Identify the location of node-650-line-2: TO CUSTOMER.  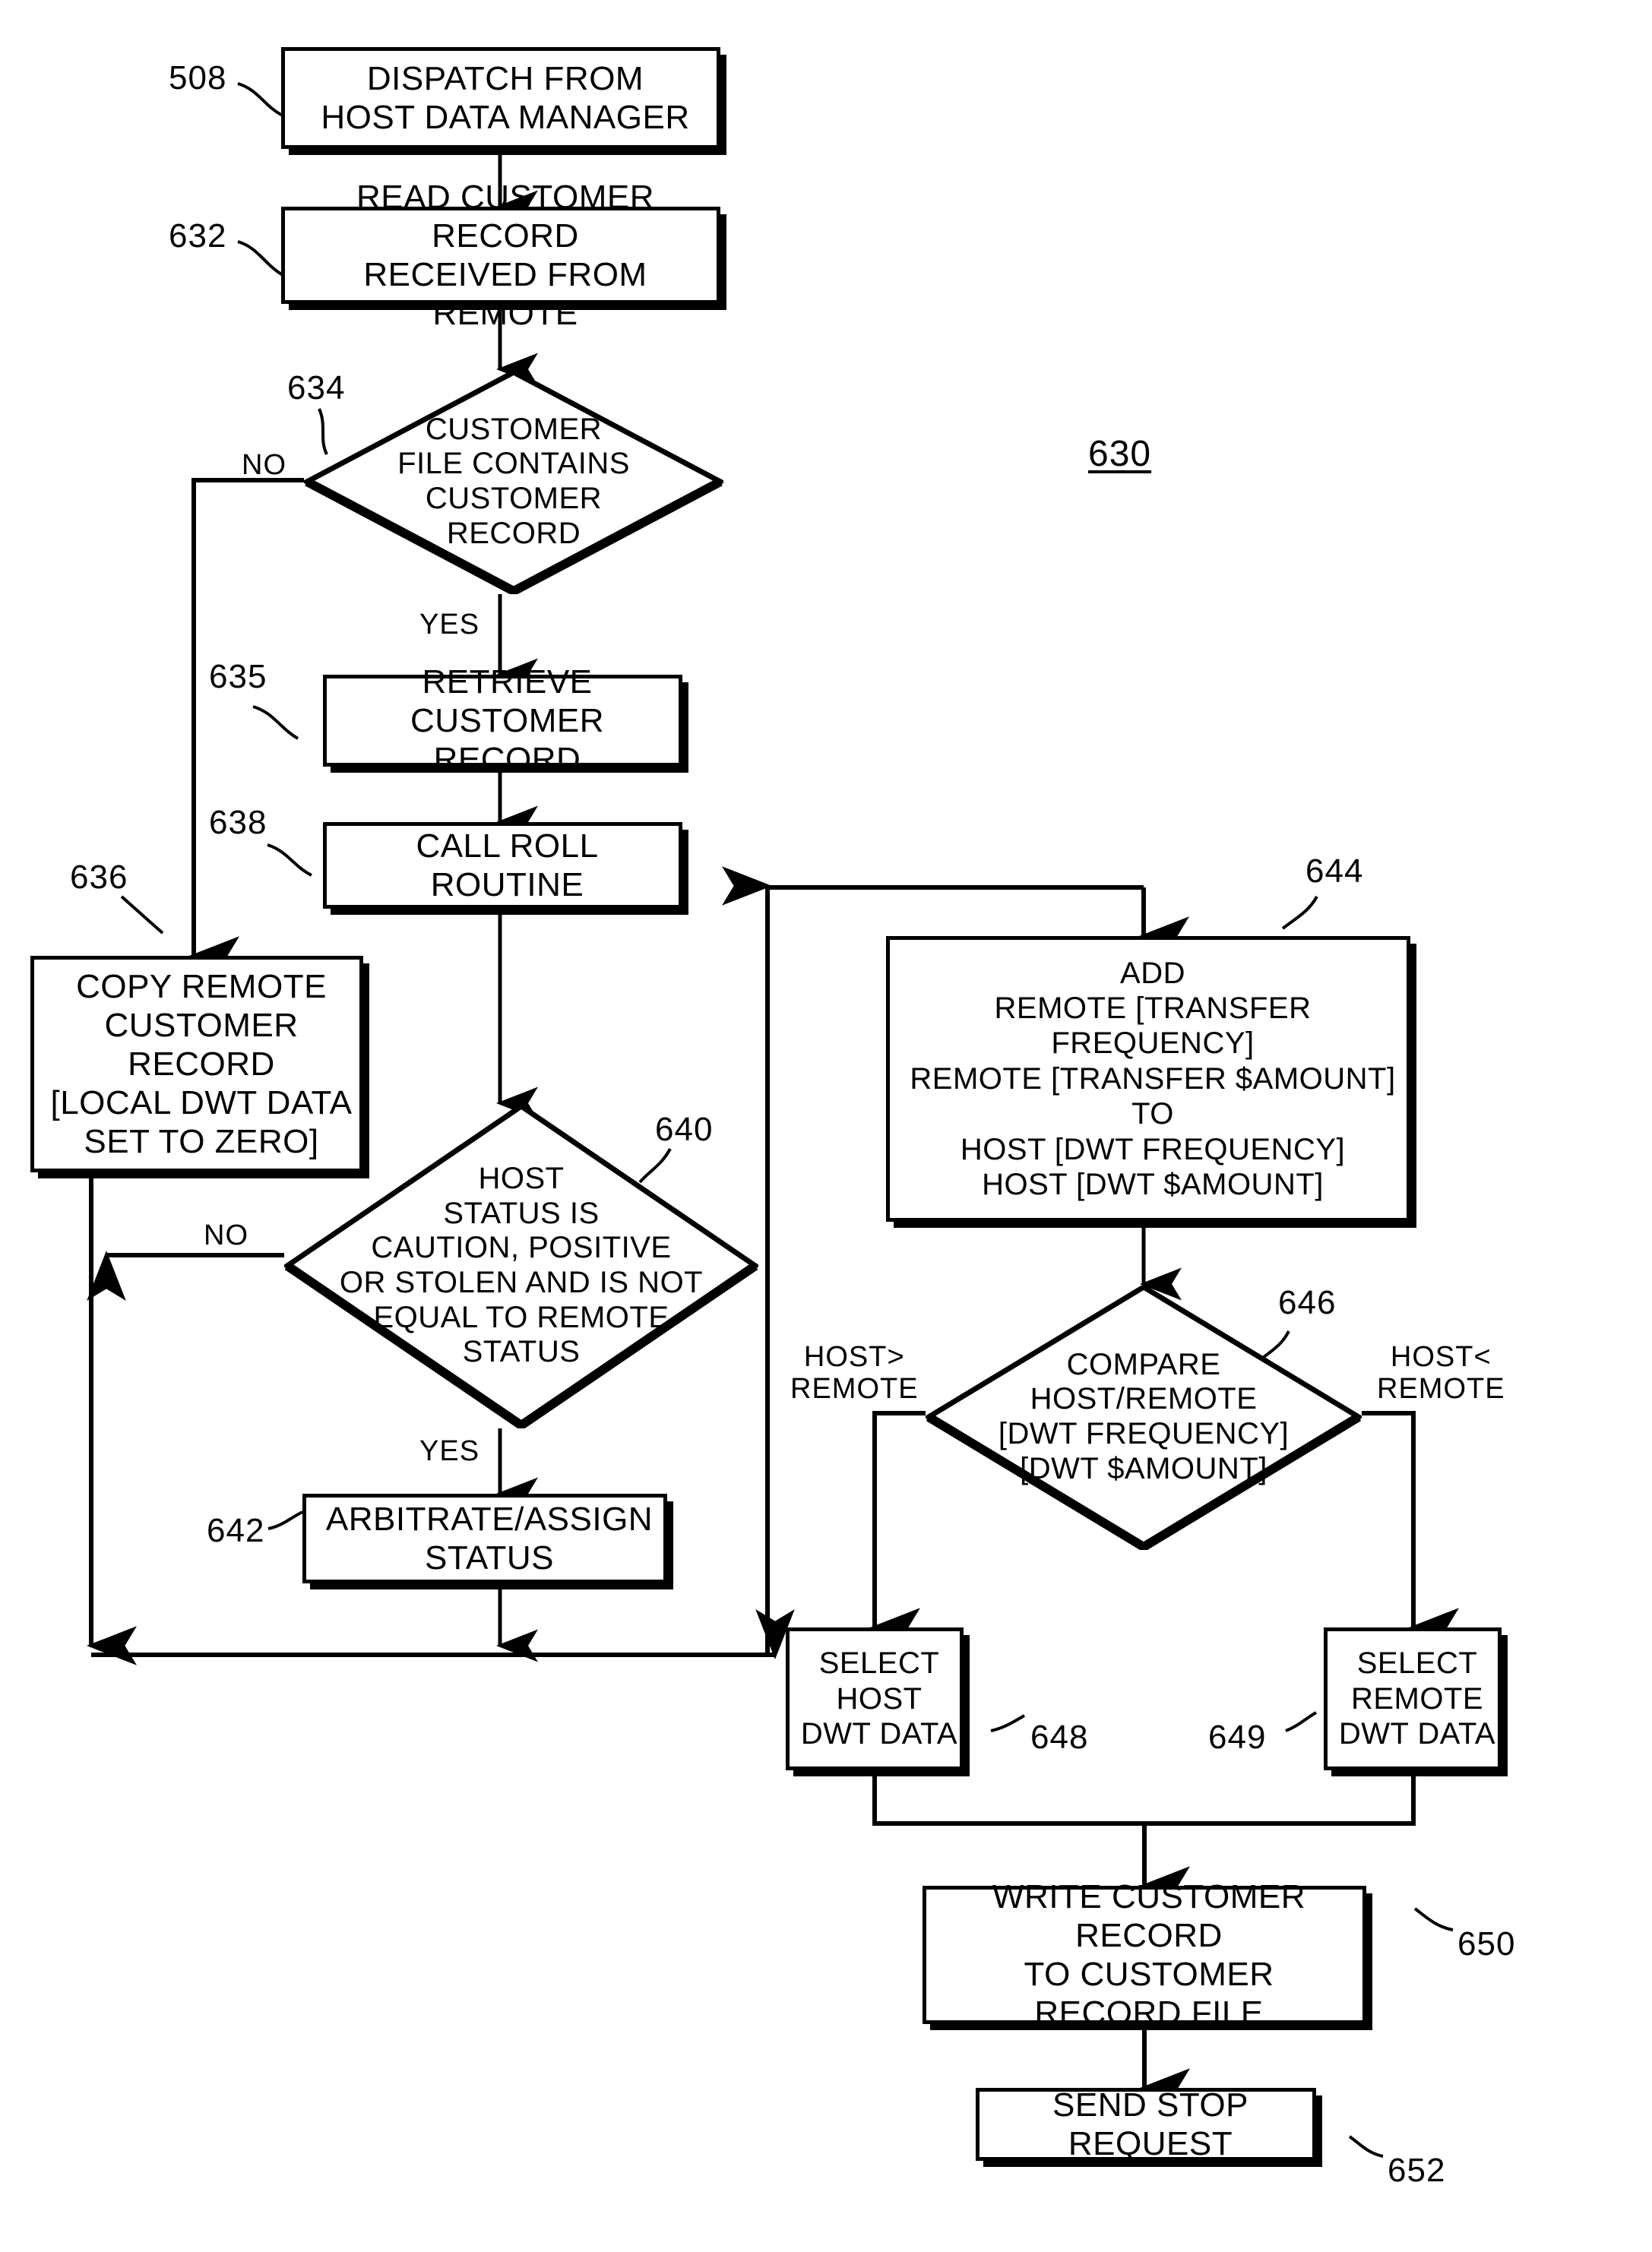
(1149, 1974).